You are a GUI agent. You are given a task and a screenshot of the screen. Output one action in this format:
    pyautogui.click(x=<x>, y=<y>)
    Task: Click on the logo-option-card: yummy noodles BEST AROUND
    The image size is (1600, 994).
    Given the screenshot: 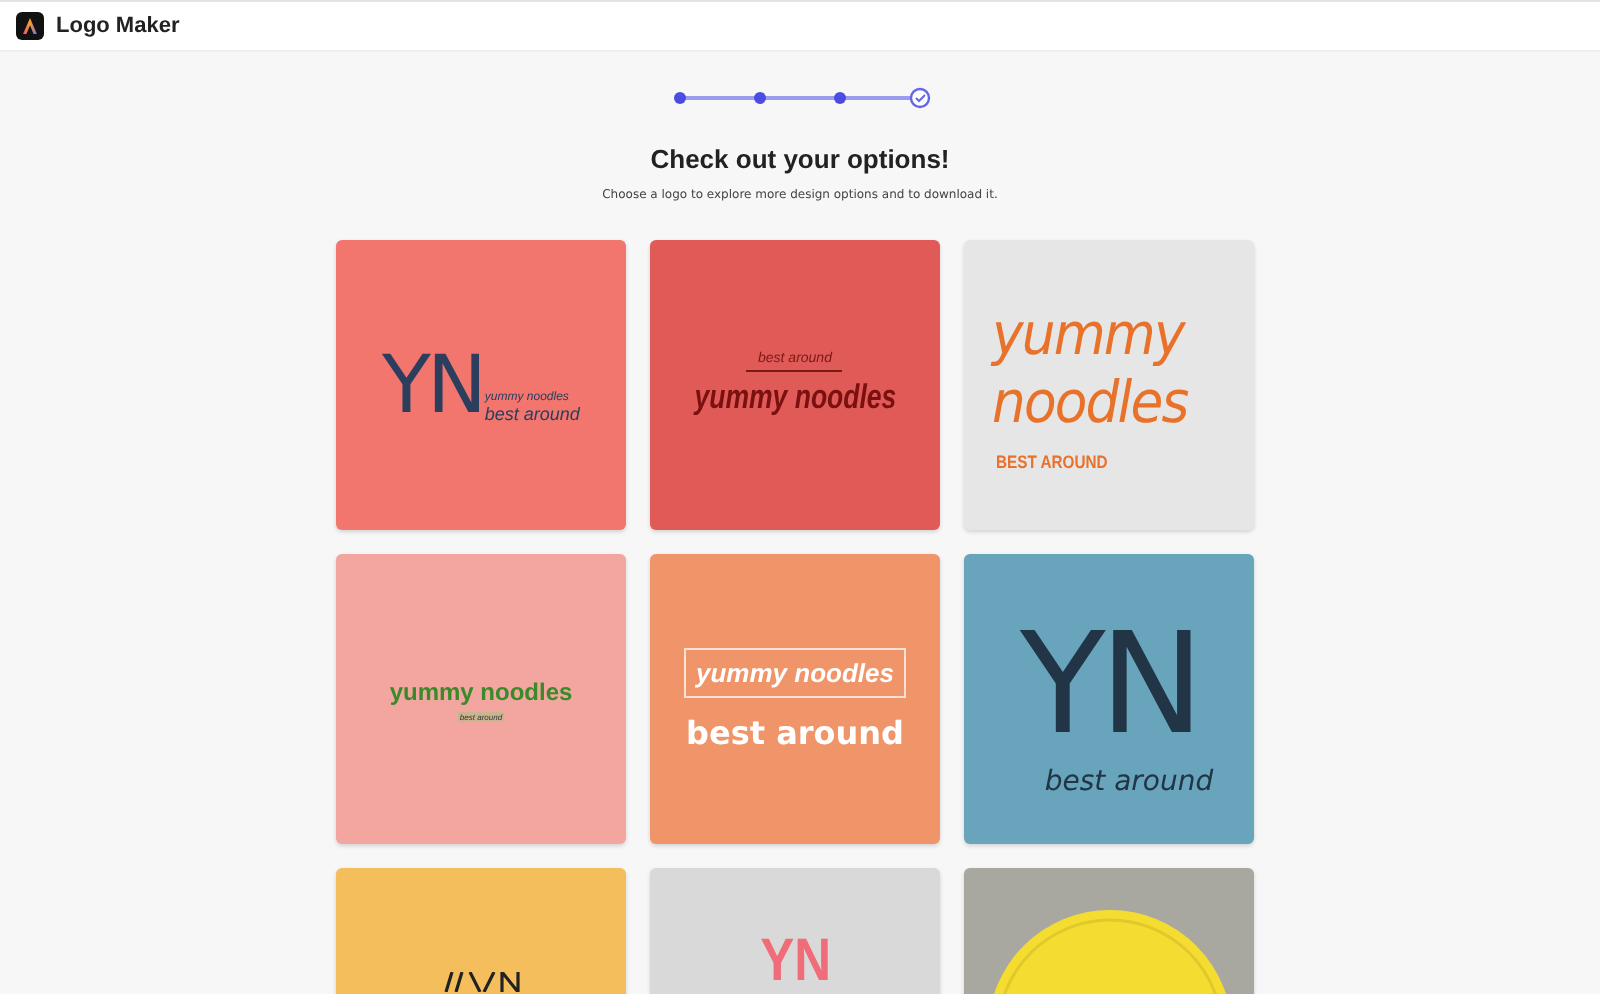 What is the action you would take?
    pyautogui.click(x=1109, y=385)
    